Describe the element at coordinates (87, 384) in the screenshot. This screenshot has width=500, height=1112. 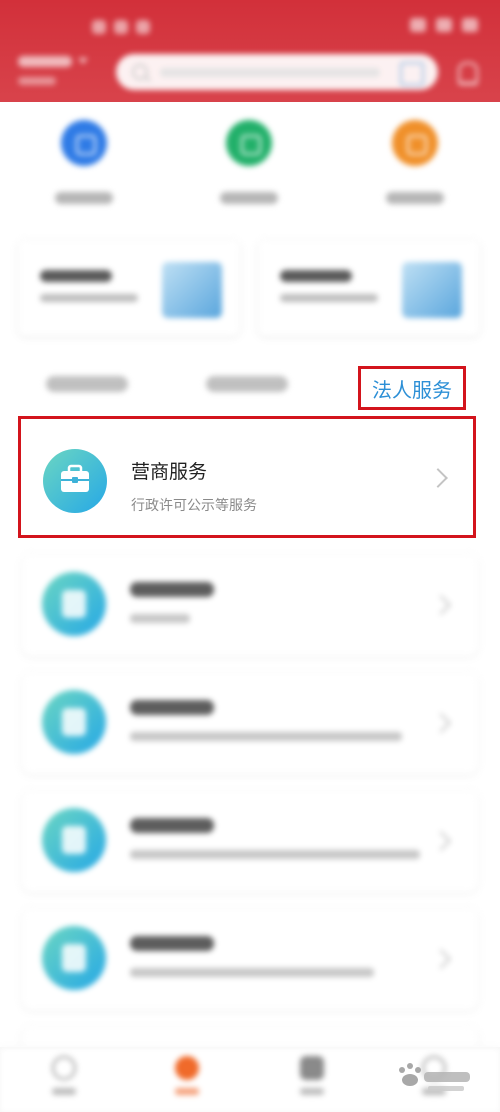
I see `tab-theme` at that location.